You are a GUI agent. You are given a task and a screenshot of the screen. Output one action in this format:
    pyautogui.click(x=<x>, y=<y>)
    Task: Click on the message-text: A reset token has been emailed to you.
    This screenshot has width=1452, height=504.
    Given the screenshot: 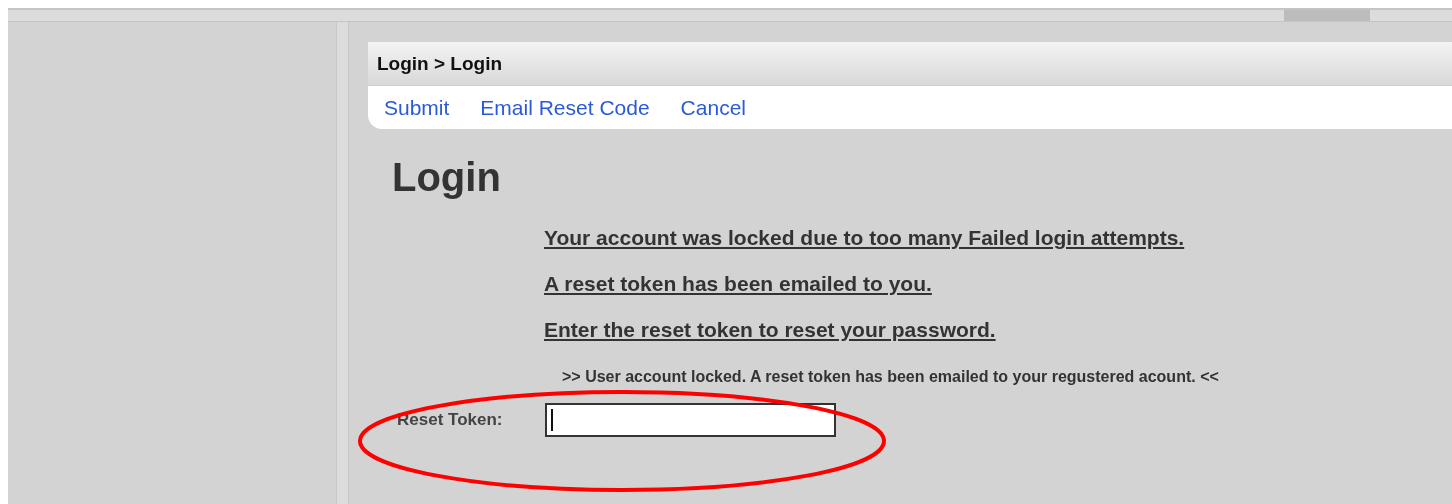 What is the action you would take?
    pyautogui.click(x=738, y=284)
    